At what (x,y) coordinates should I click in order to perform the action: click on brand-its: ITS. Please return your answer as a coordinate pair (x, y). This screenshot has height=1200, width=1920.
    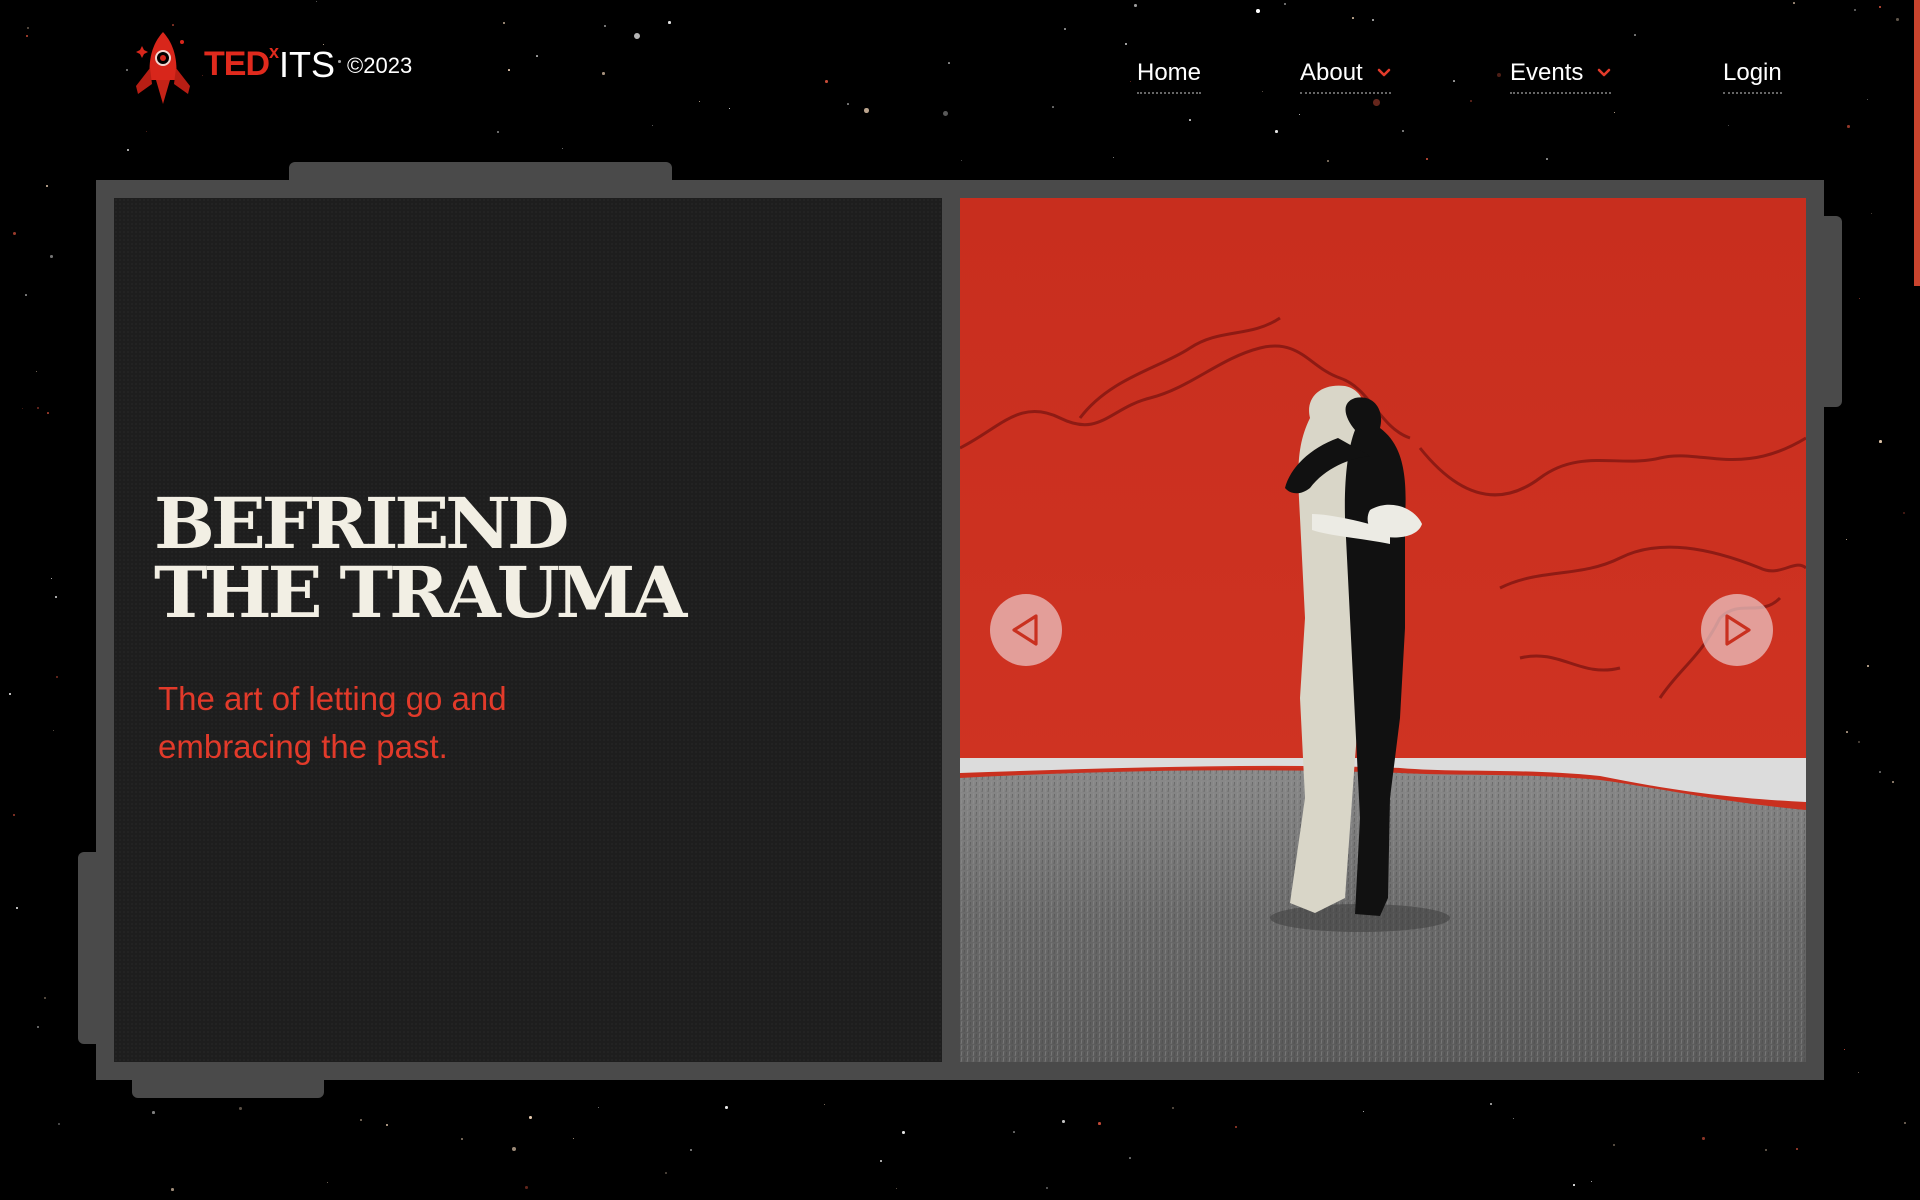
    Looking at the image, I should click on (307, 64).